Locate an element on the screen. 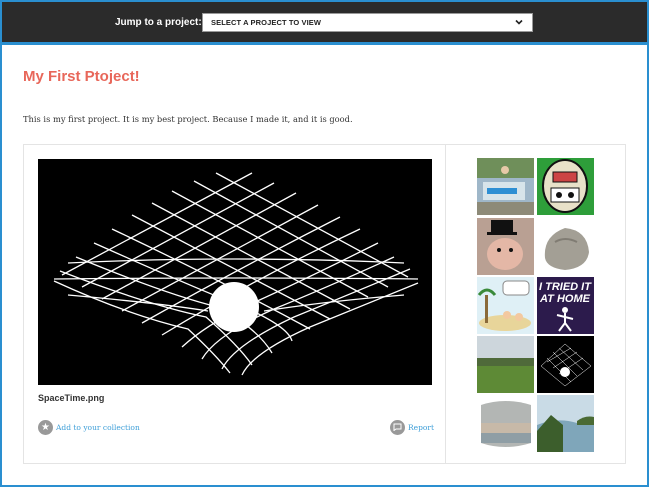 The image size is (649, 487). tried-it-line2: AT HOME is located at coordinates (565, 299).